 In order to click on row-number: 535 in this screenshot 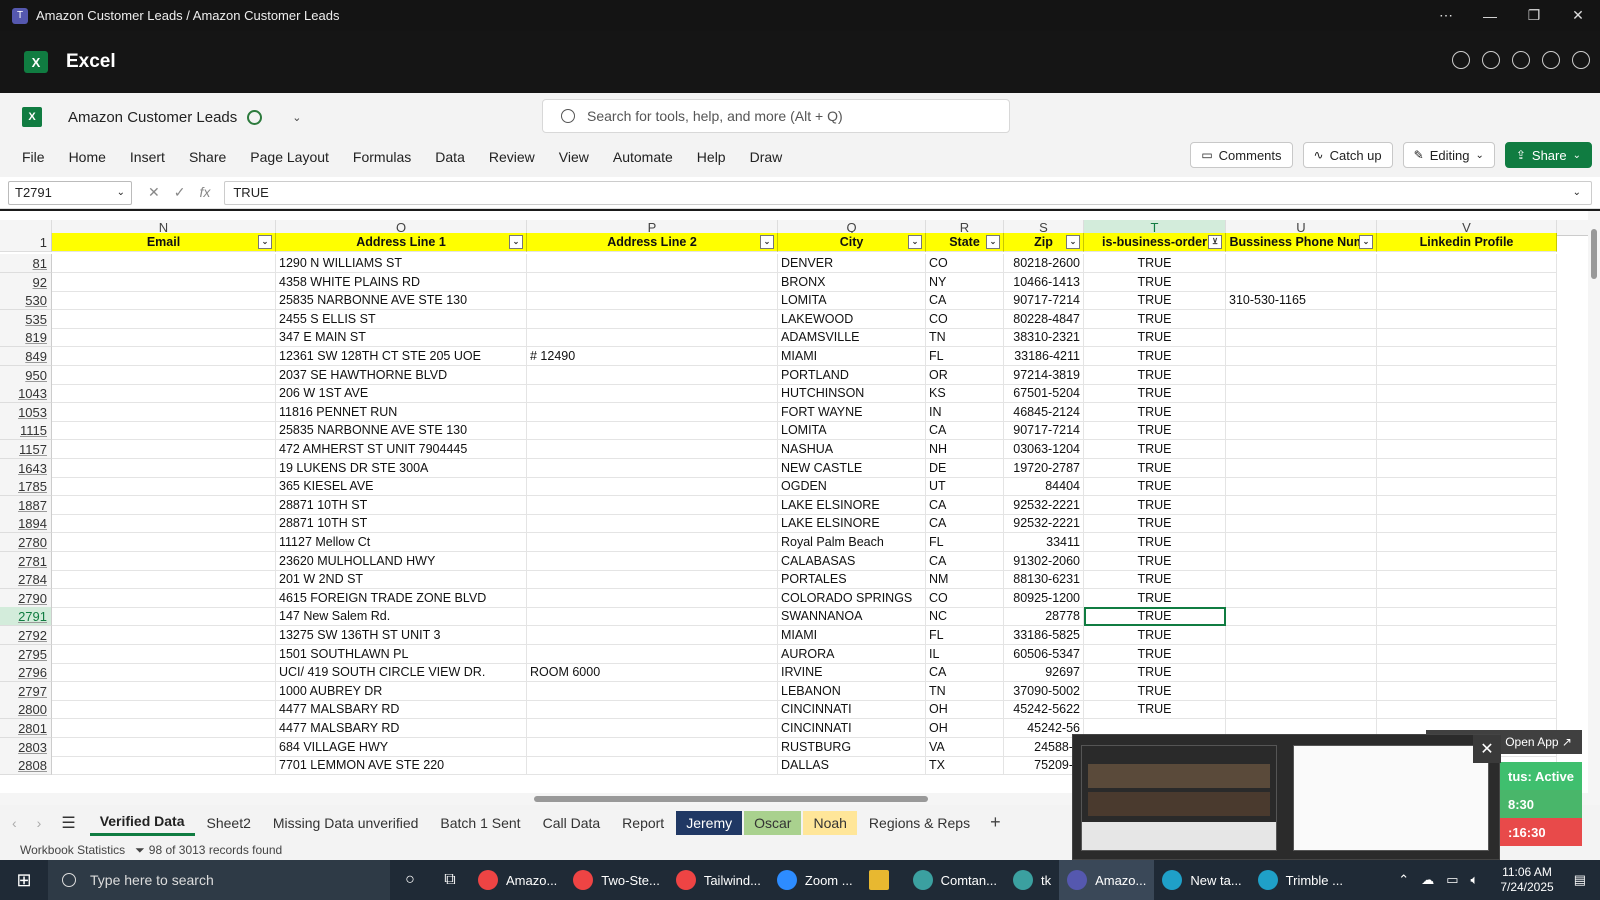, I will do `click(26, 319)`.